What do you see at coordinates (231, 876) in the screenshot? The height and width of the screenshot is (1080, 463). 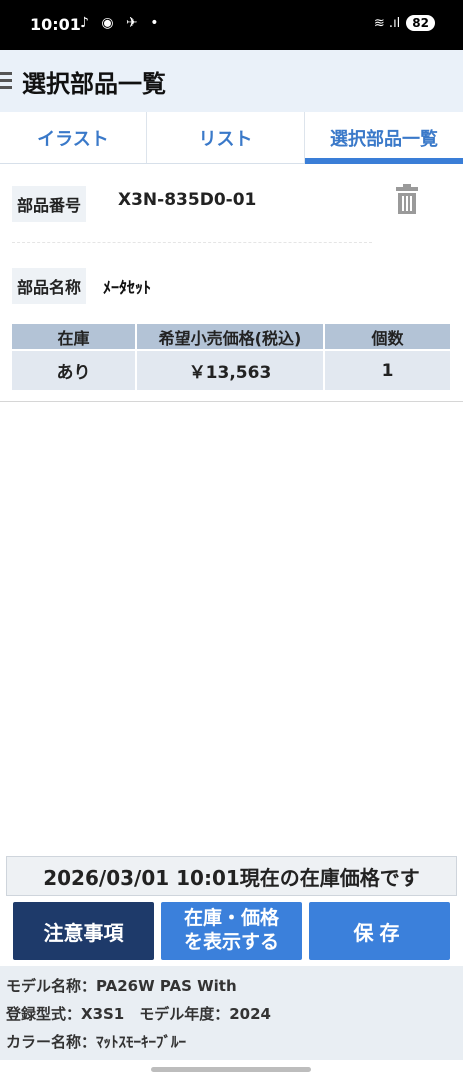 I see `stock-price-banner: 2026/03/01 10:01現在の在庫価格です` at bounding box center [231, 876].